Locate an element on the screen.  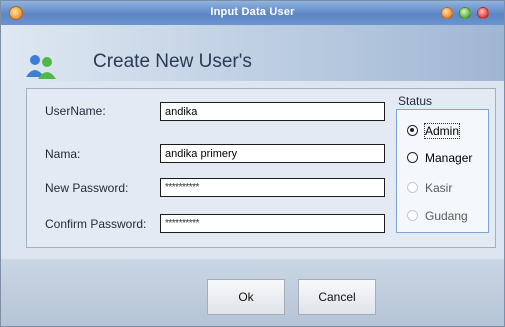
new-password-label: New Password: is located at coordinates (87, 188).